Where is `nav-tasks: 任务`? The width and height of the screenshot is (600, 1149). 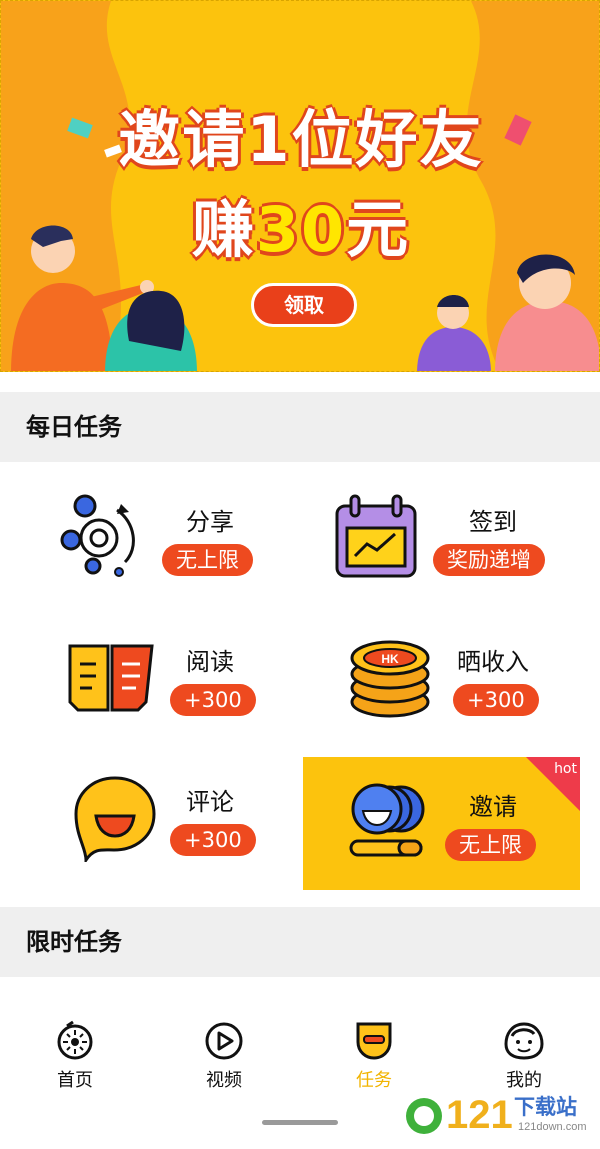 nav-tasks: 任务 is located at coordinates (374, 1056).